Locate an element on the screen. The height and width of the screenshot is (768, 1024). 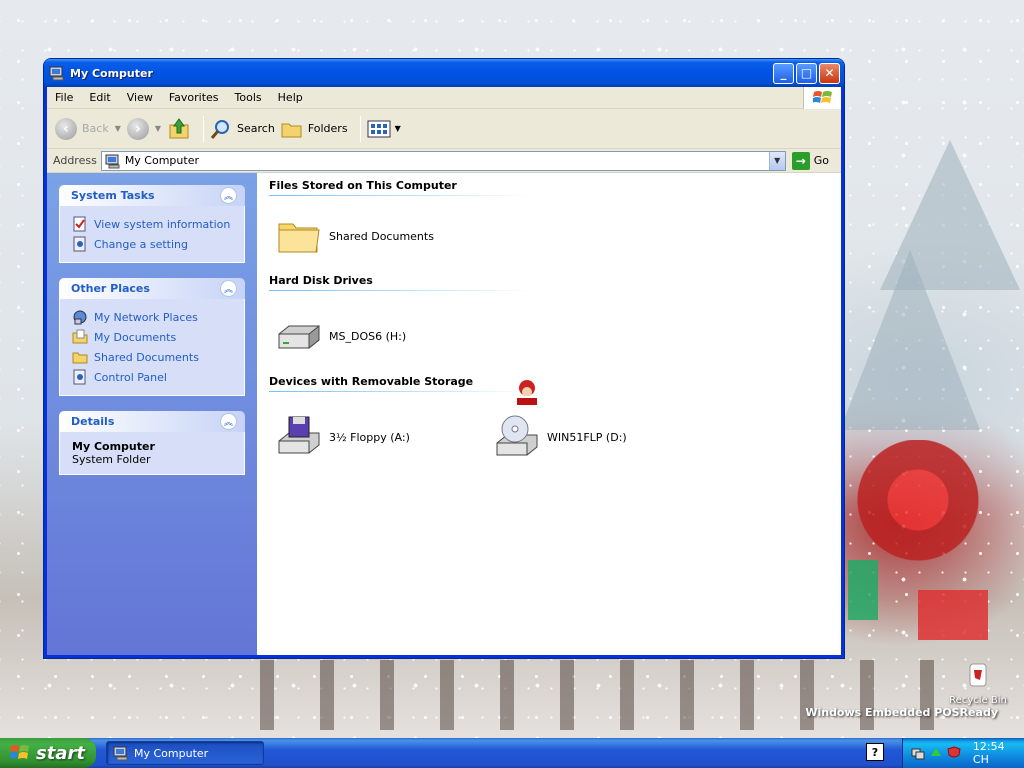
menu-view: View is located at coordinates (140, 97).